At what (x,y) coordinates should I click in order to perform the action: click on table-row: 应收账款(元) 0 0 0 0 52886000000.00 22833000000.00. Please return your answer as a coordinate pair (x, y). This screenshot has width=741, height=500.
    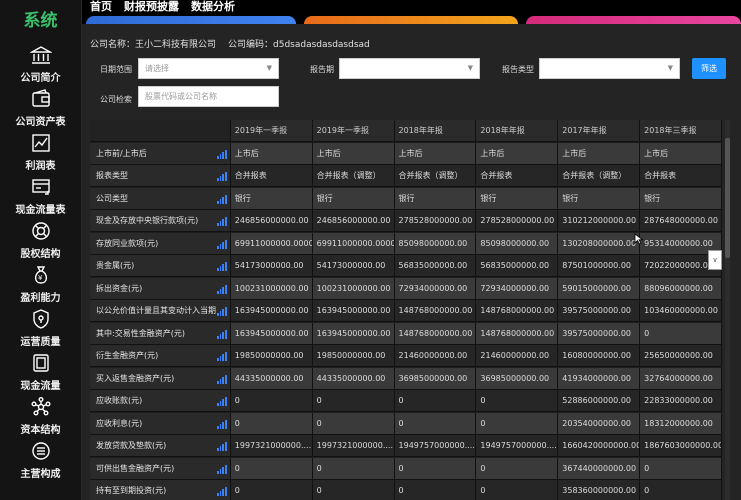
    Looking at the image, I should click on (406, 401).